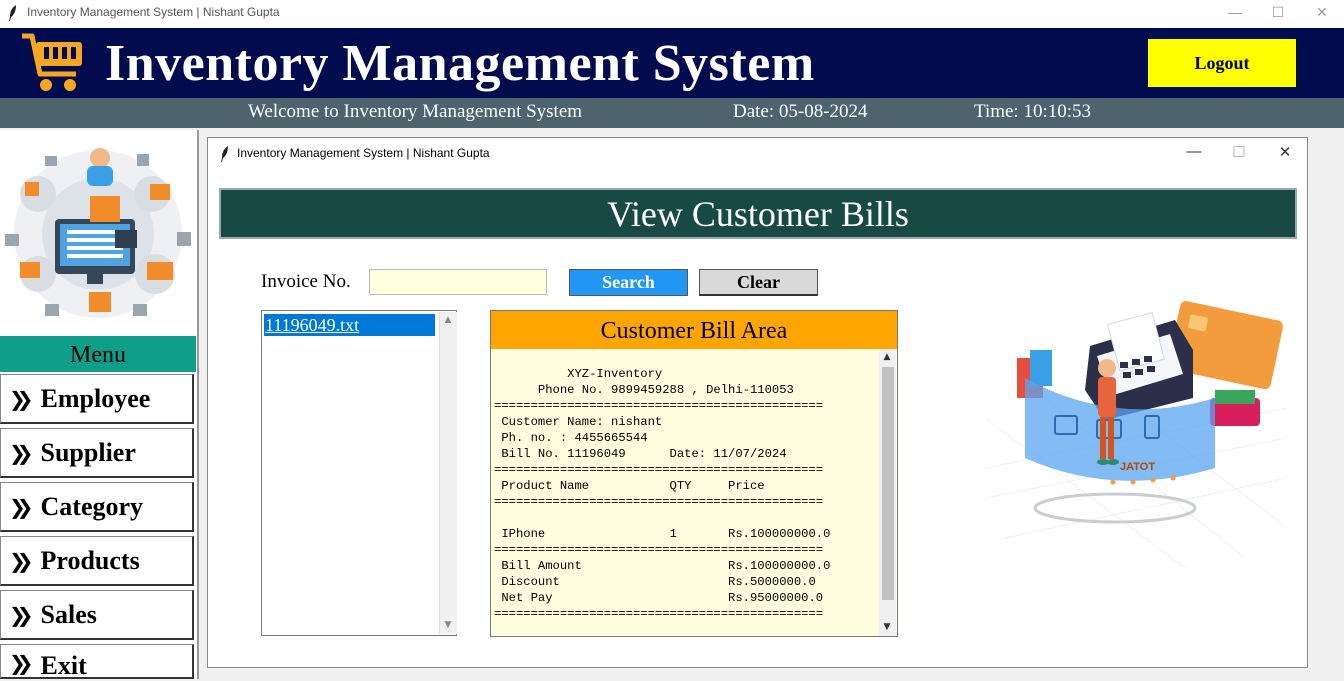 This screenshot has width=1344, height=681. What do you see at coordinates (98, 354) in the screenshot?
I see `menu-title: Menu` at bounding box center [98, 354].